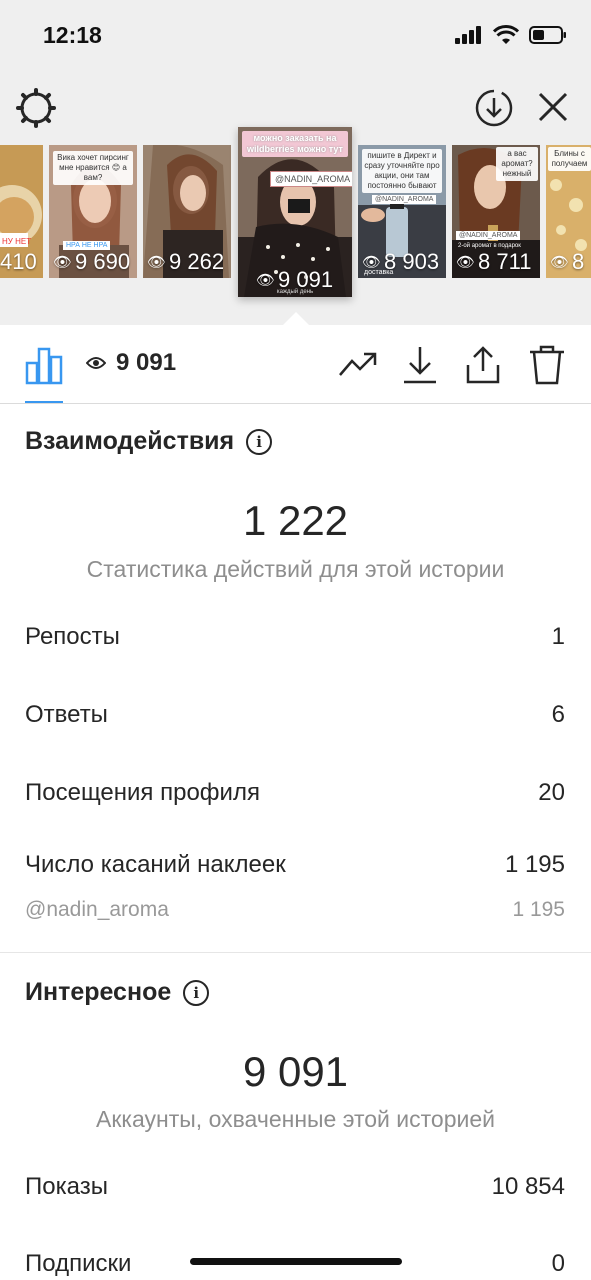 The width and height of the screenshot is (591, 1280). I want to click on eye-icon, so click(96, 363).